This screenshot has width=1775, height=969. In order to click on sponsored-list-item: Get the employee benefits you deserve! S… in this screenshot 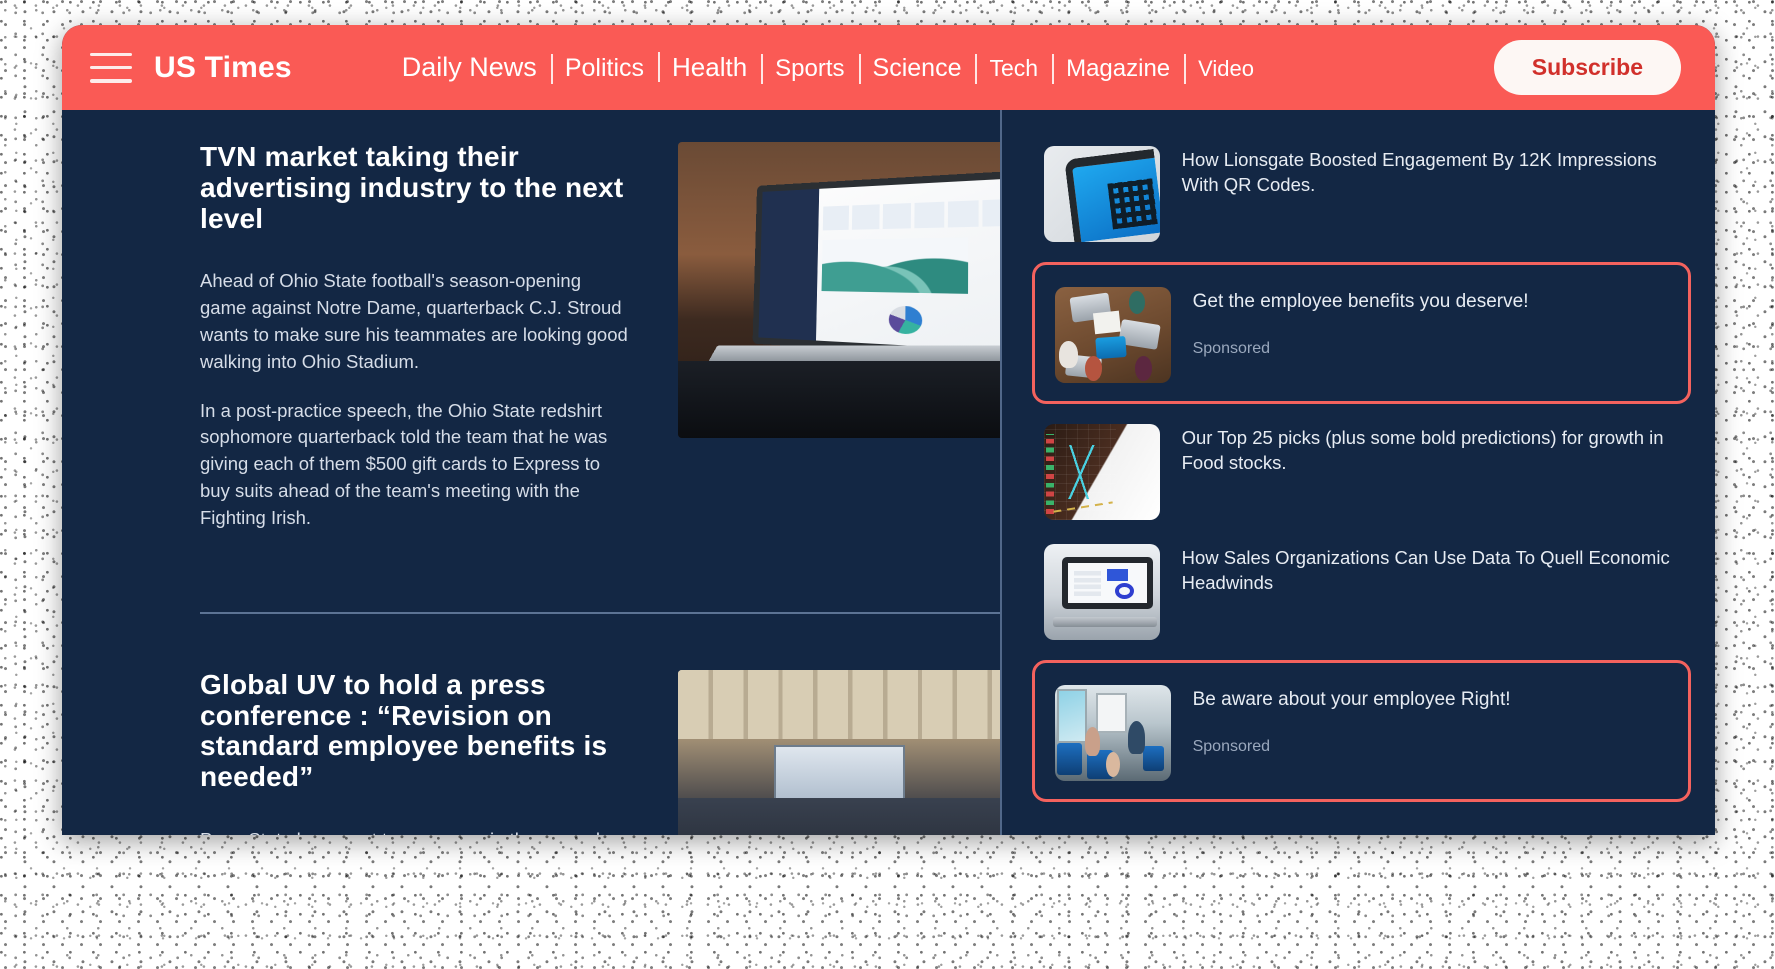, I will do `click(1361, 333)`.